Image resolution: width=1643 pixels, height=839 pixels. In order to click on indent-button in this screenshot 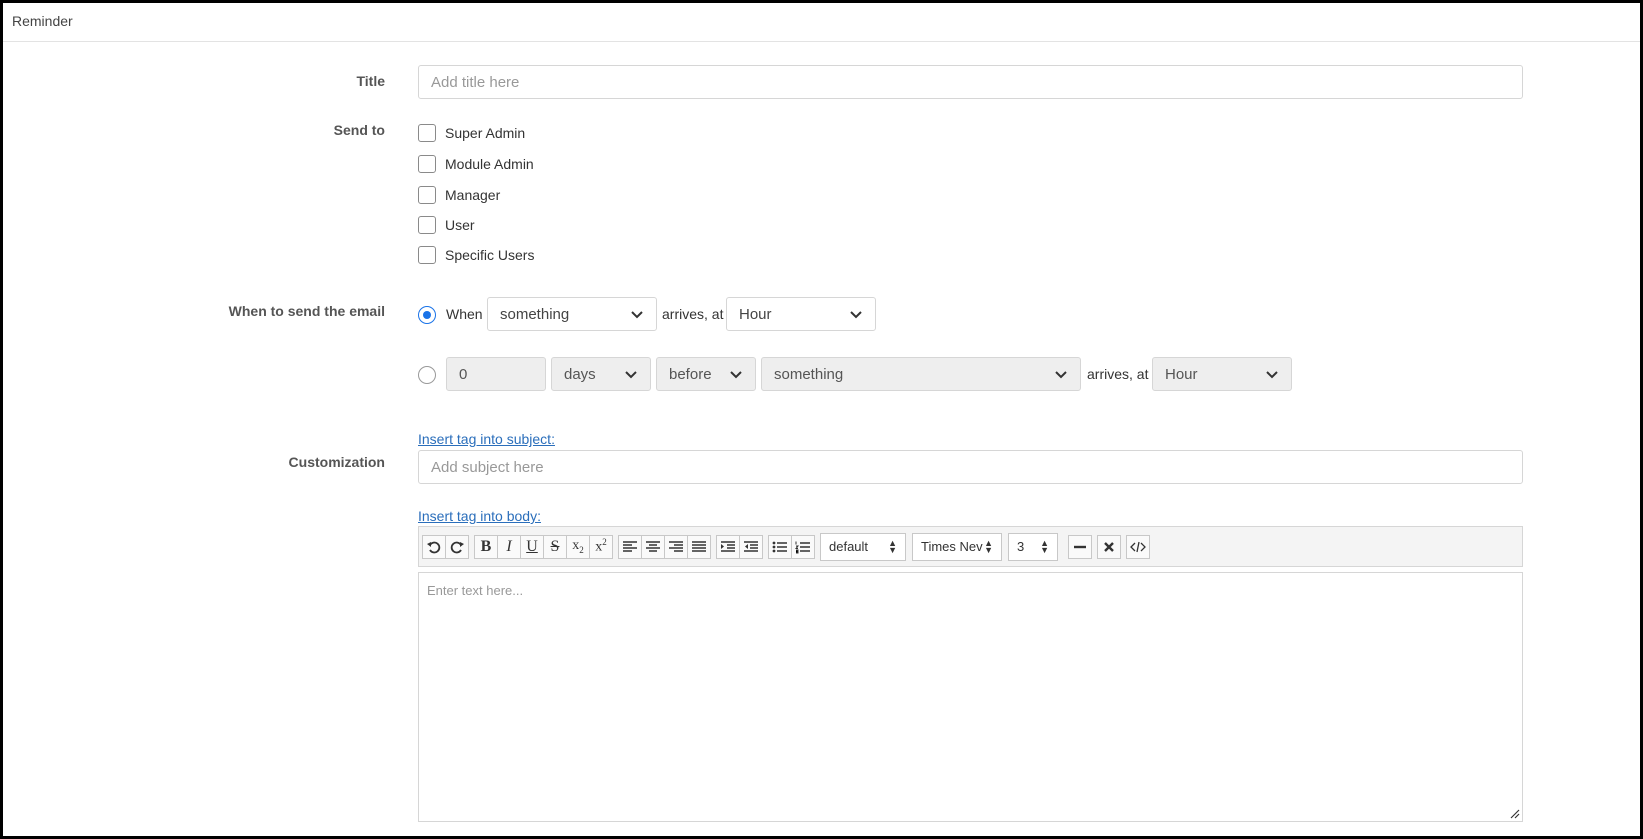, I will do `click(728, 546)`.